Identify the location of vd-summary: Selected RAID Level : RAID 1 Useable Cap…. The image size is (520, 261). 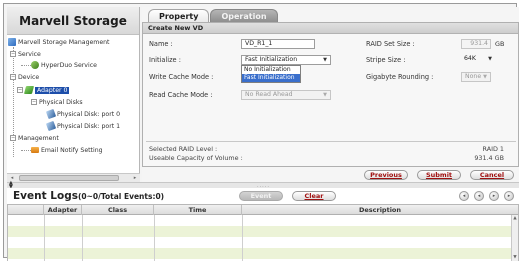
(331, 153).